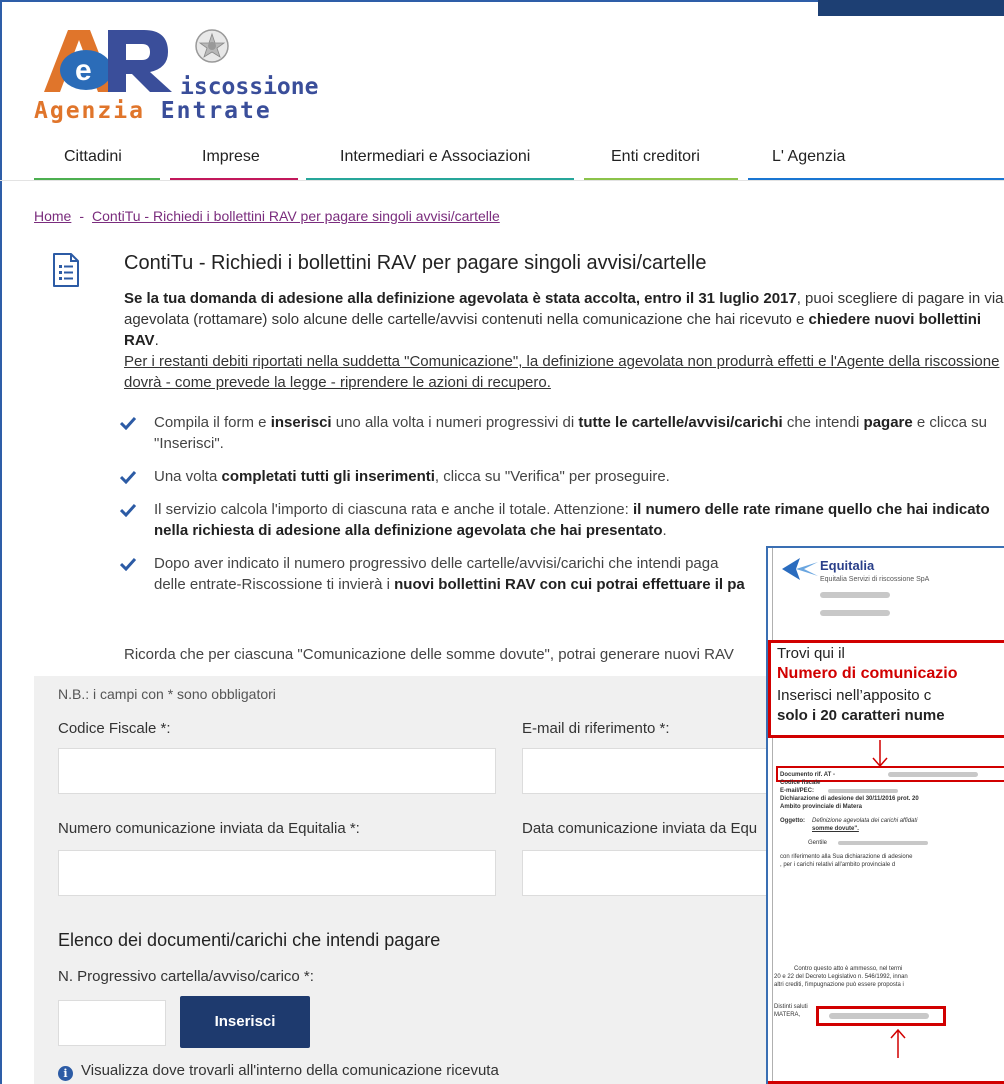 The width and height of the screenshot is (1004, 1084). What do you see at coordinates (898, 1043) in the screenshot?
I see `arrow-up-icon` at bounding box center [898, 1043].